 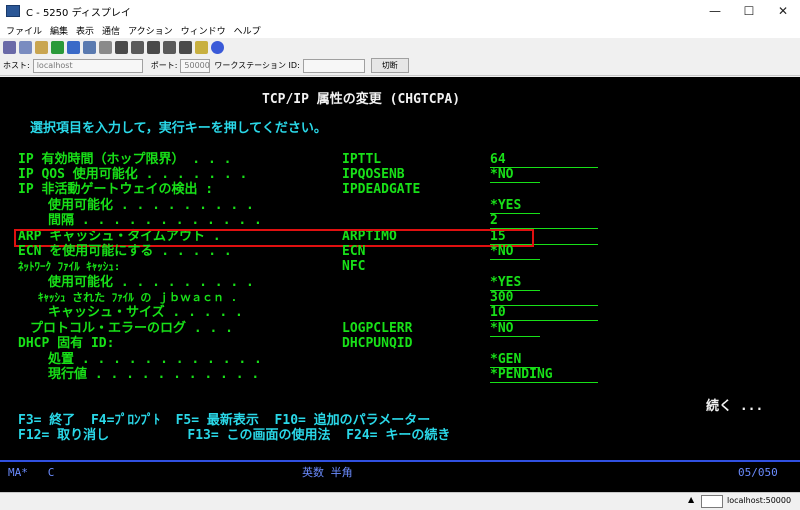 What do you see at coordinates (89, 47) in the screenshot?
I see `keyboard-icon` at bounding box center [89, 47].